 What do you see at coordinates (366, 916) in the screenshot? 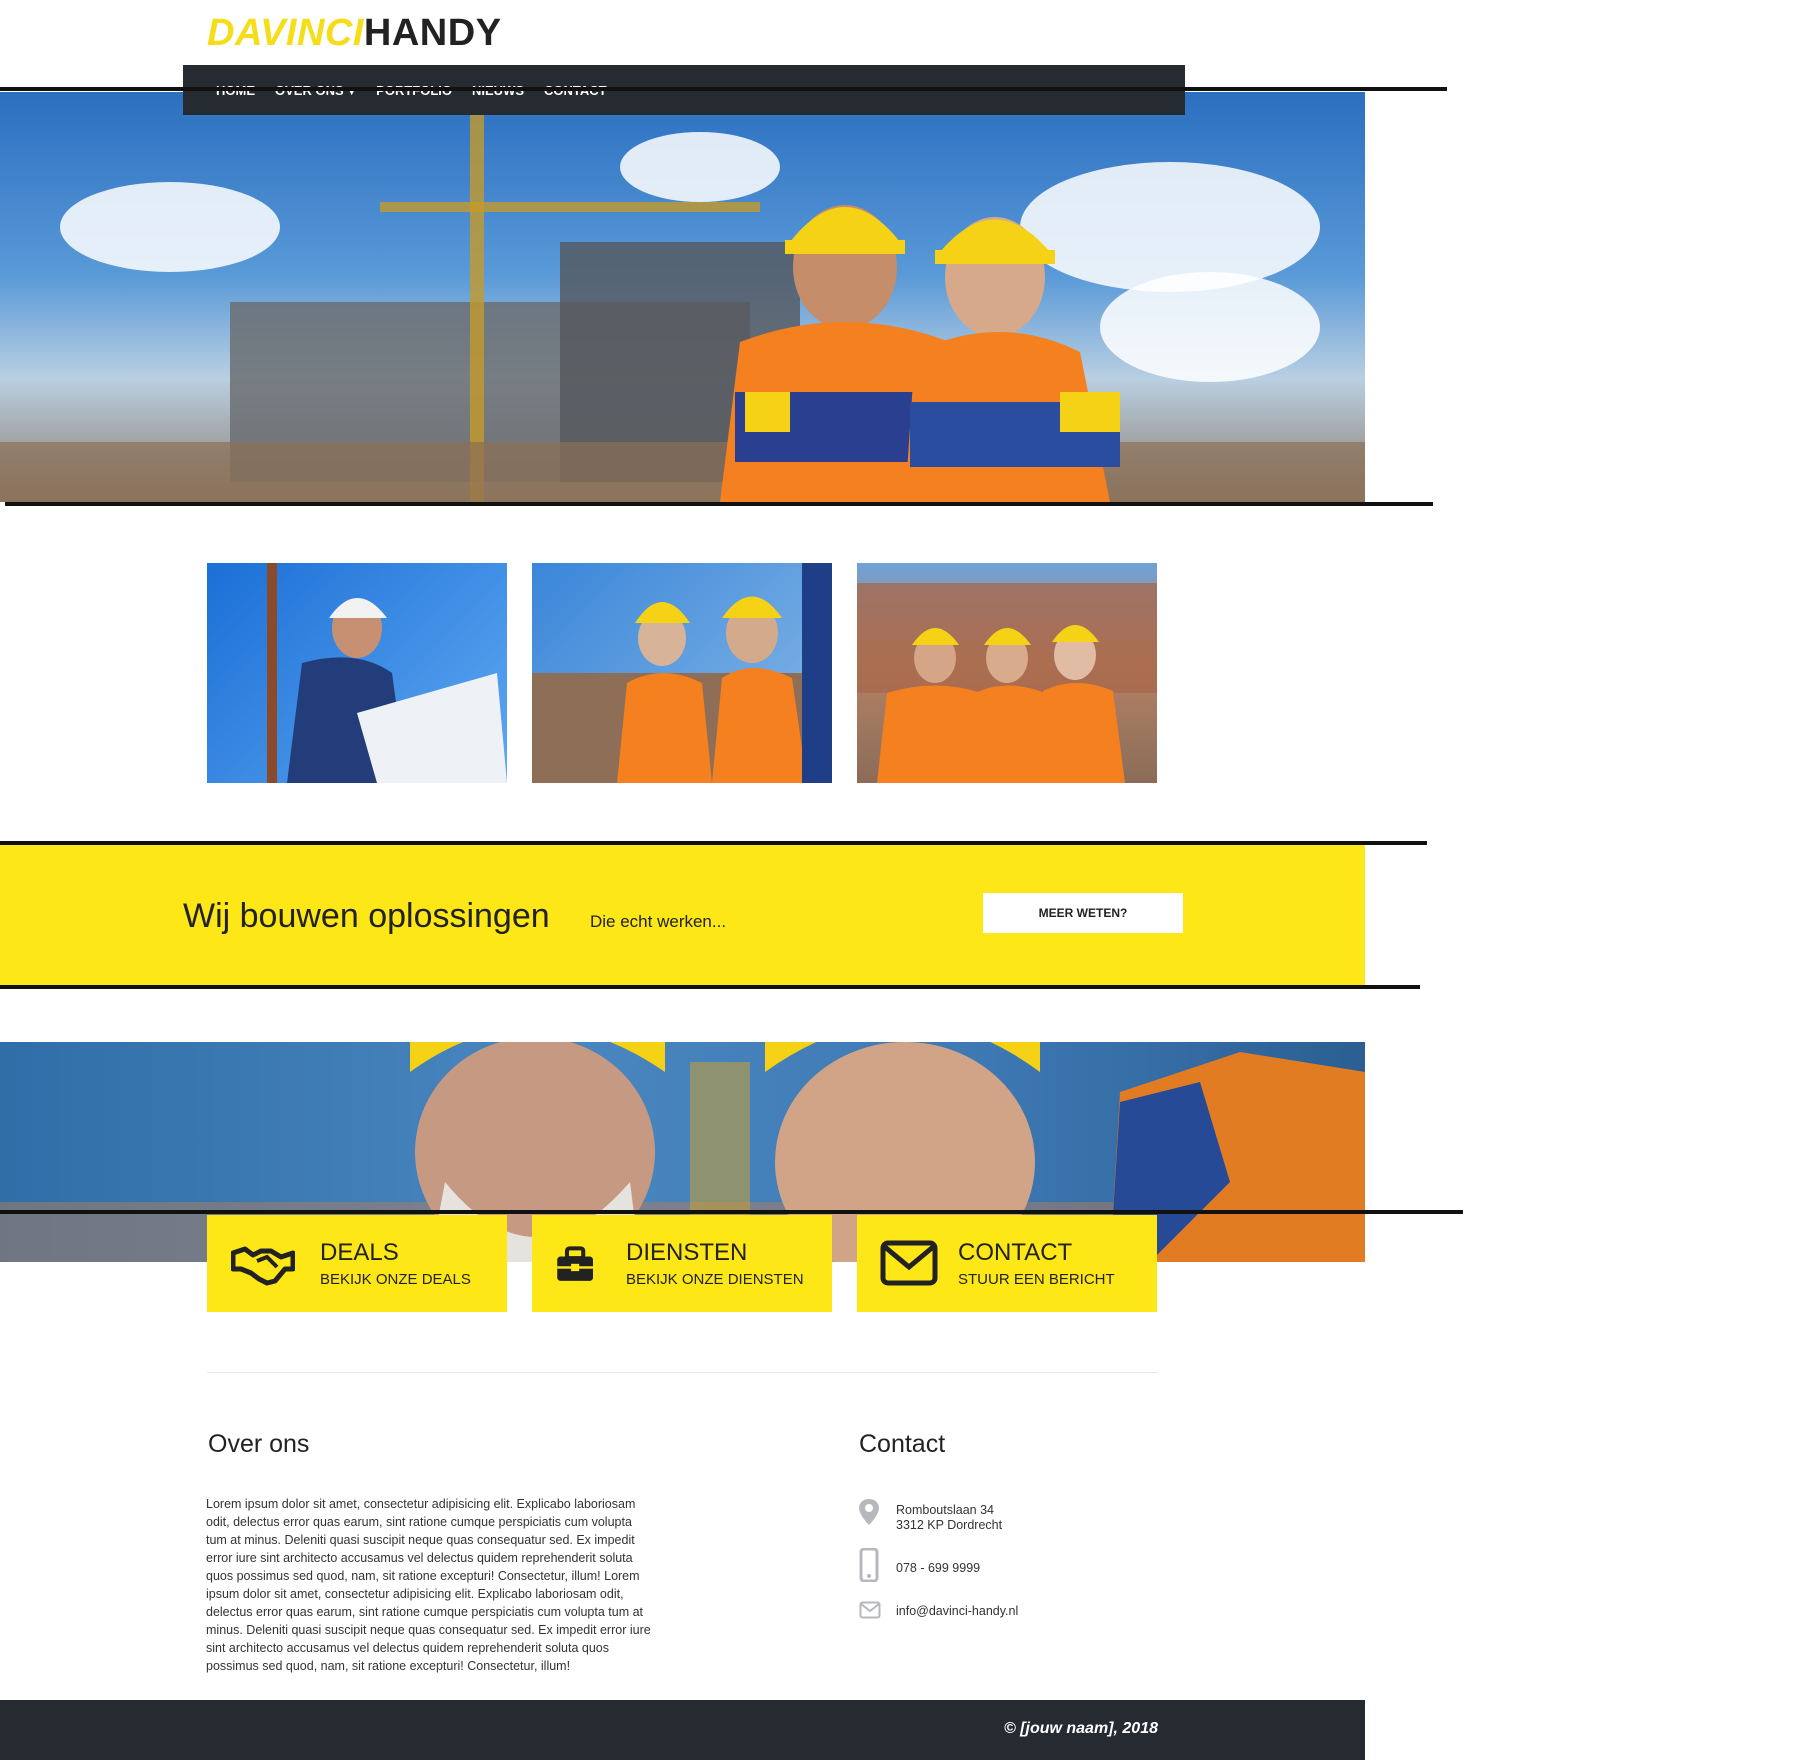
I see `cta-title: Wij bouwen oplossingen` at bounding box center [366, 916].